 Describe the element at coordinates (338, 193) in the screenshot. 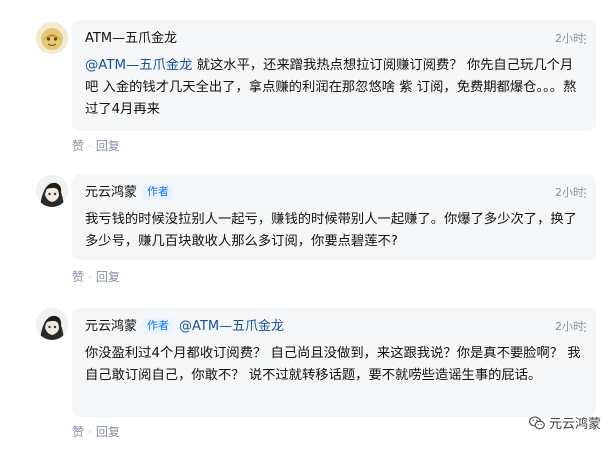

I see `comment-meta: 元云鸿蒙 作者 2小时 ⋮` at that location.